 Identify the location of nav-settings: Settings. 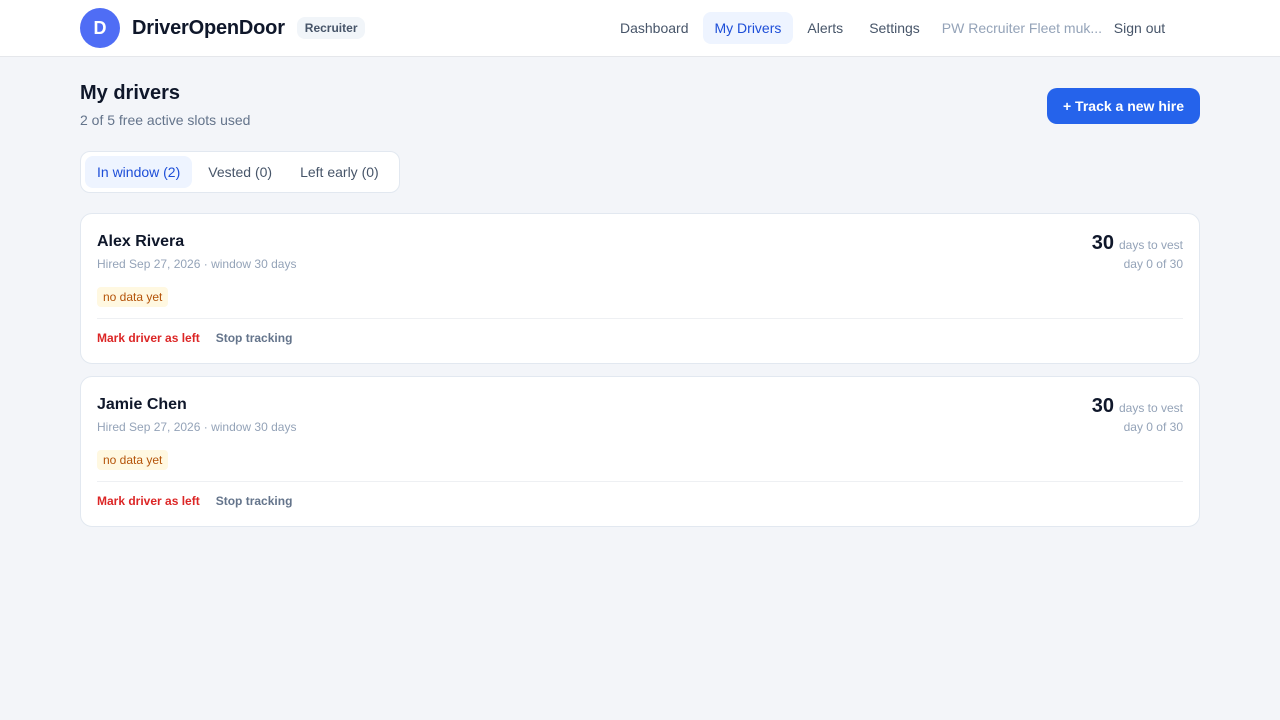
(894, 28).